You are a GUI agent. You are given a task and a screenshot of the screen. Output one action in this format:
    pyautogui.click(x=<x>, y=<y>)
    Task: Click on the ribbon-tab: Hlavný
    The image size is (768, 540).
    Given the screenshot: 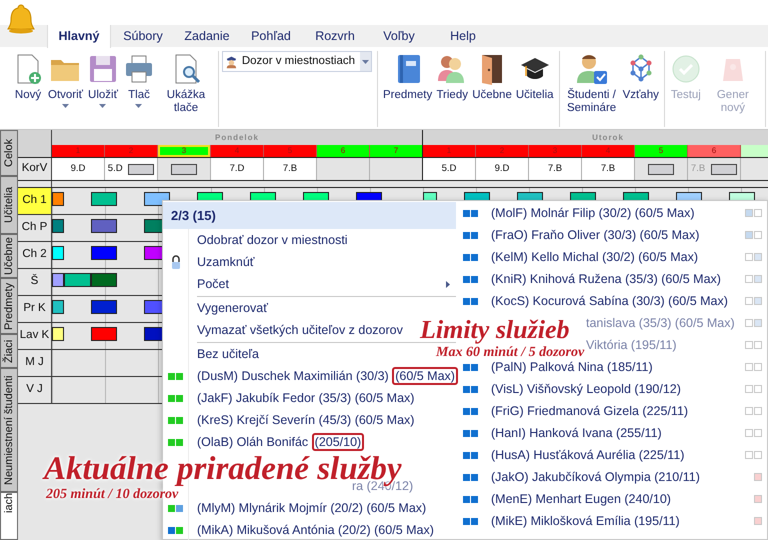 What is the action you would take?
    pyautogui.click(x=79, y=36)
    